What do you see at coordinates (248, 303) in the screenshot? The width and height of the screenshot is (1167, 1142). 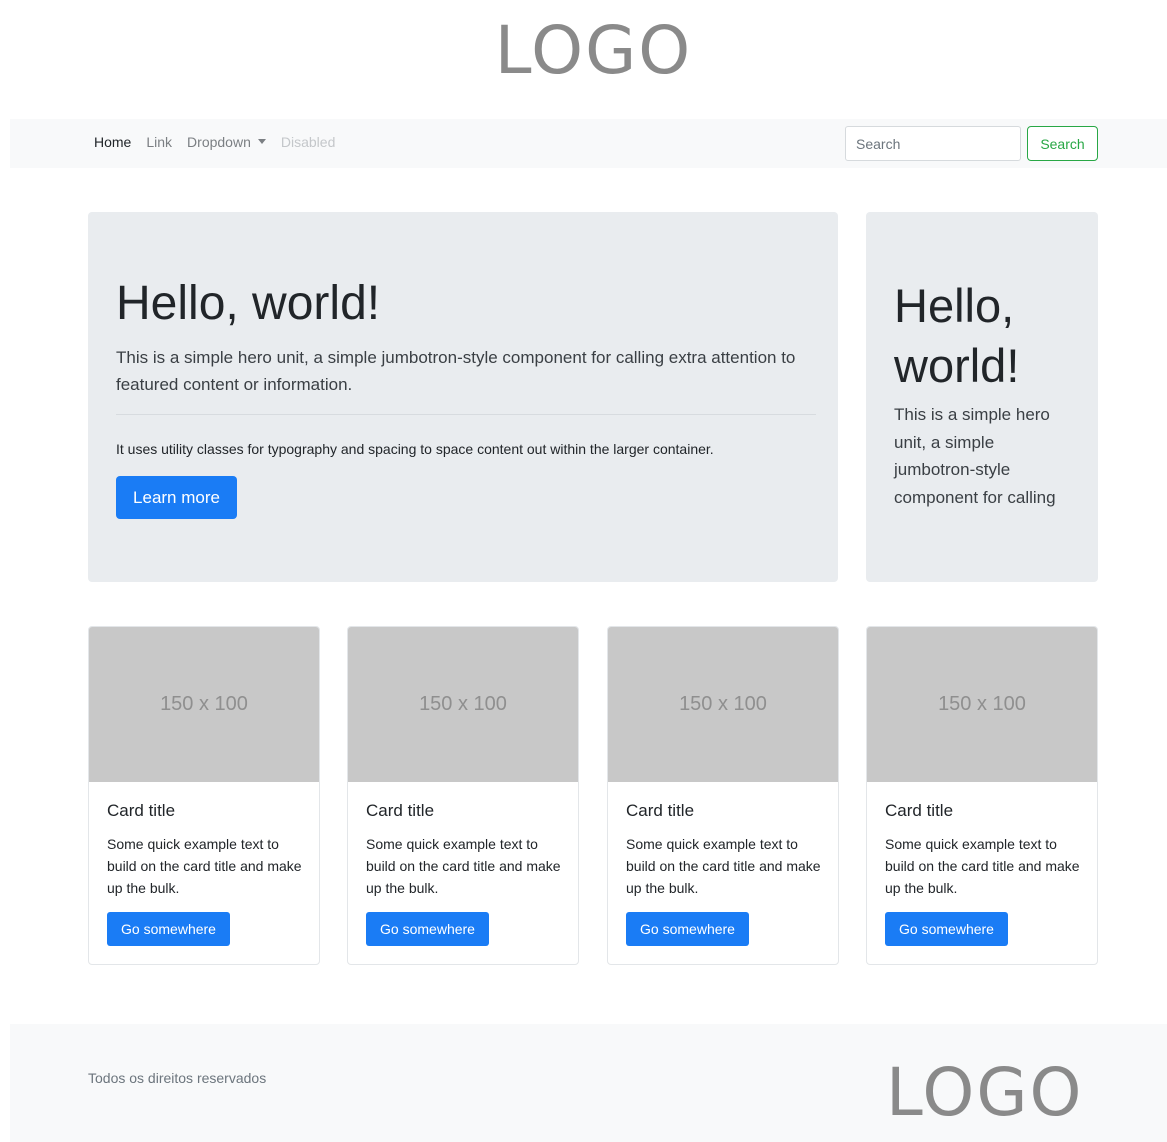 I see `jumbotron-title: Hello, world!` at bounding box center [248, 303].